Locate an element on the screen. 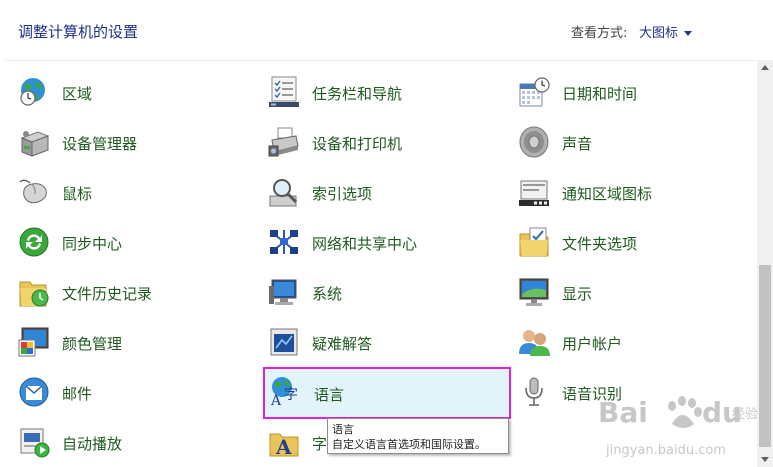 The width and height of the screenshot is (773, 467). network-icon is located at coordinates (284, 242).